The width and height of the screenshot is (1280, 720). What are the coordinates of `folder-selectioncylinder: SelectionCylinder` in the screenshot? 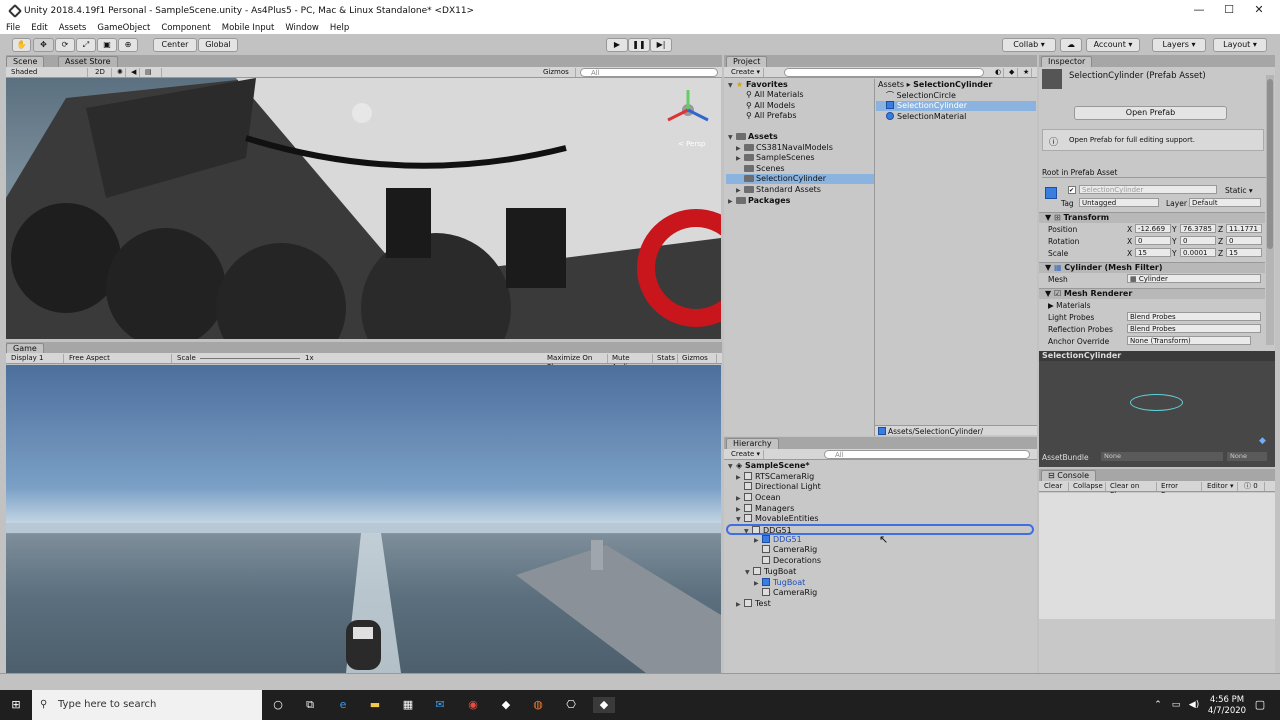 It's located at (800, 179).